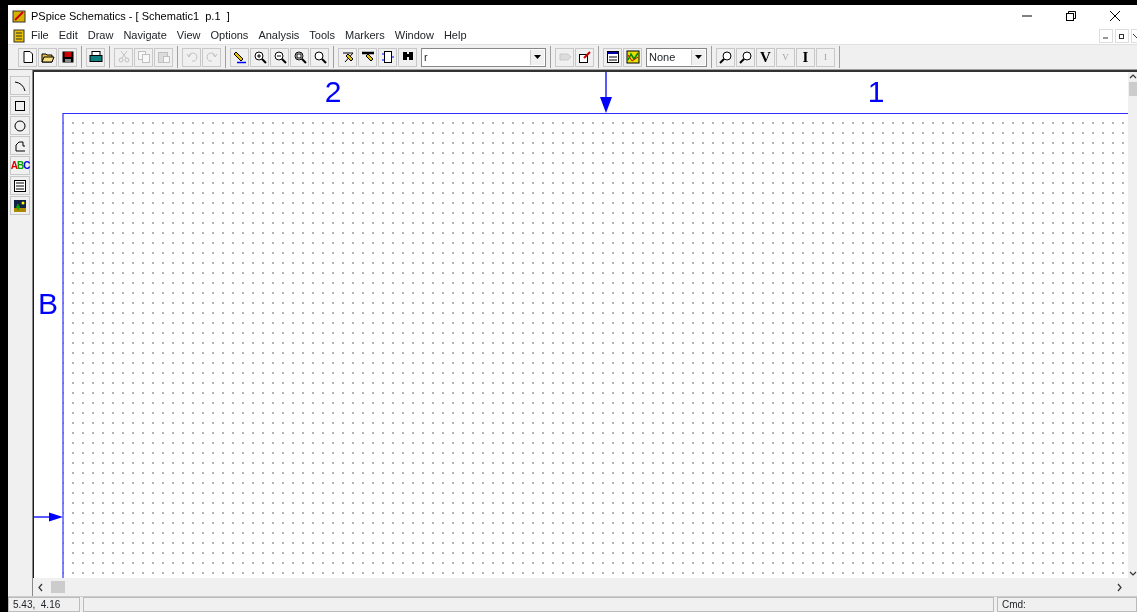 The width and height of the screenshot is (1137, 612). I want to click on down-arrow, so click(606, 92).